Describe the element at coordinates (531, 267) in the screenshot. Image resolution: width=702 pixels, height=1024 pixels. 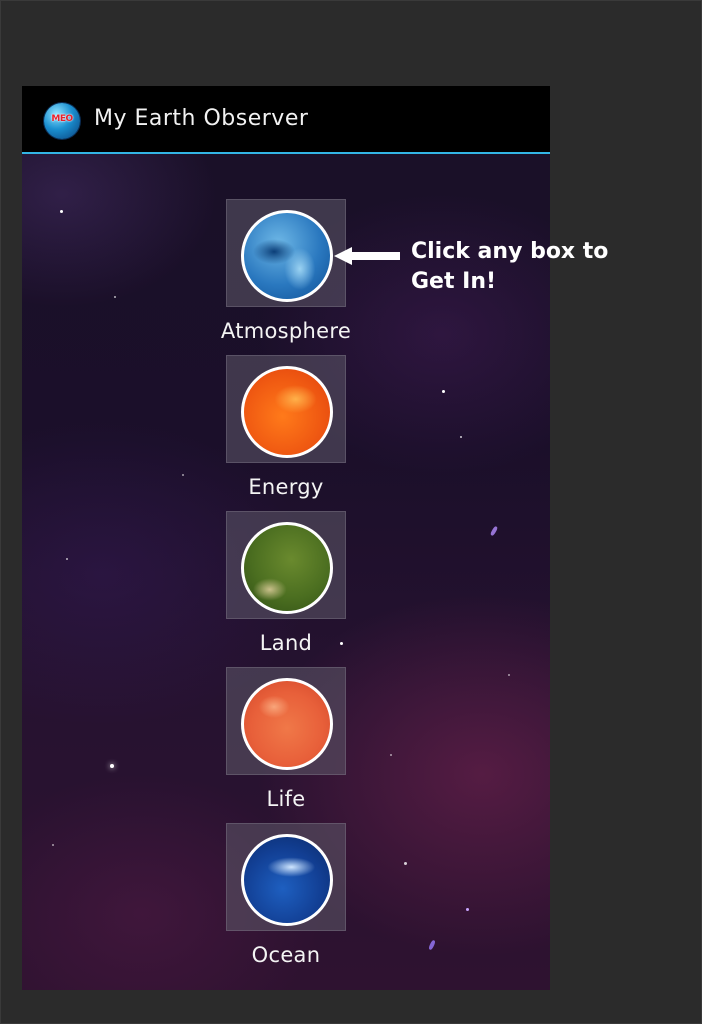
I see `callout-text: Click any box to Get In!` at that location.